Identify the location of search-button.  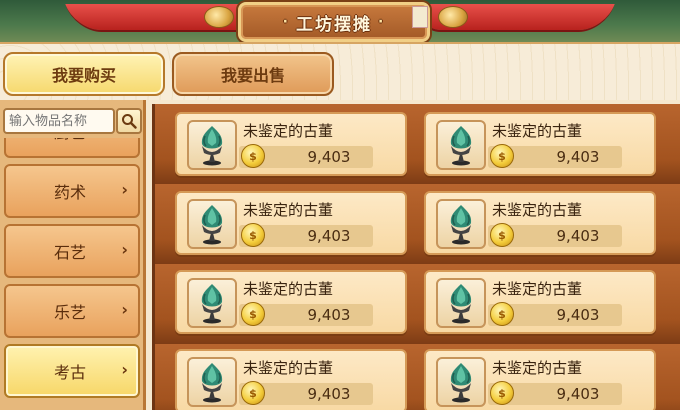
(129, 121).